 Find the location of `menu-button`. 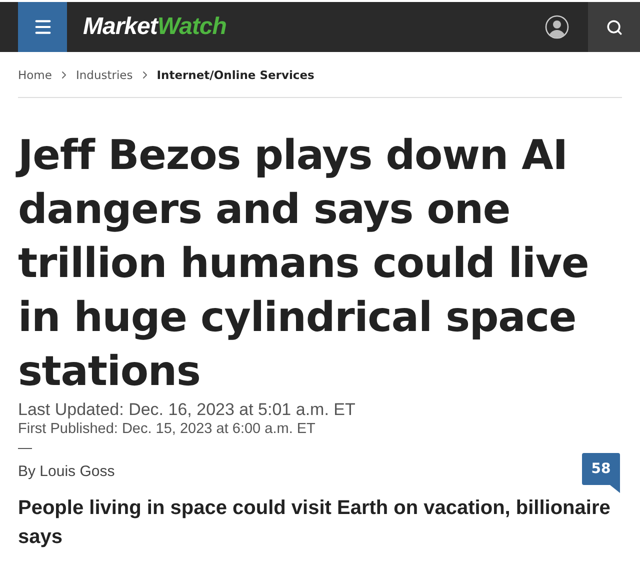

menu-button is located at coordinates (42, 27).